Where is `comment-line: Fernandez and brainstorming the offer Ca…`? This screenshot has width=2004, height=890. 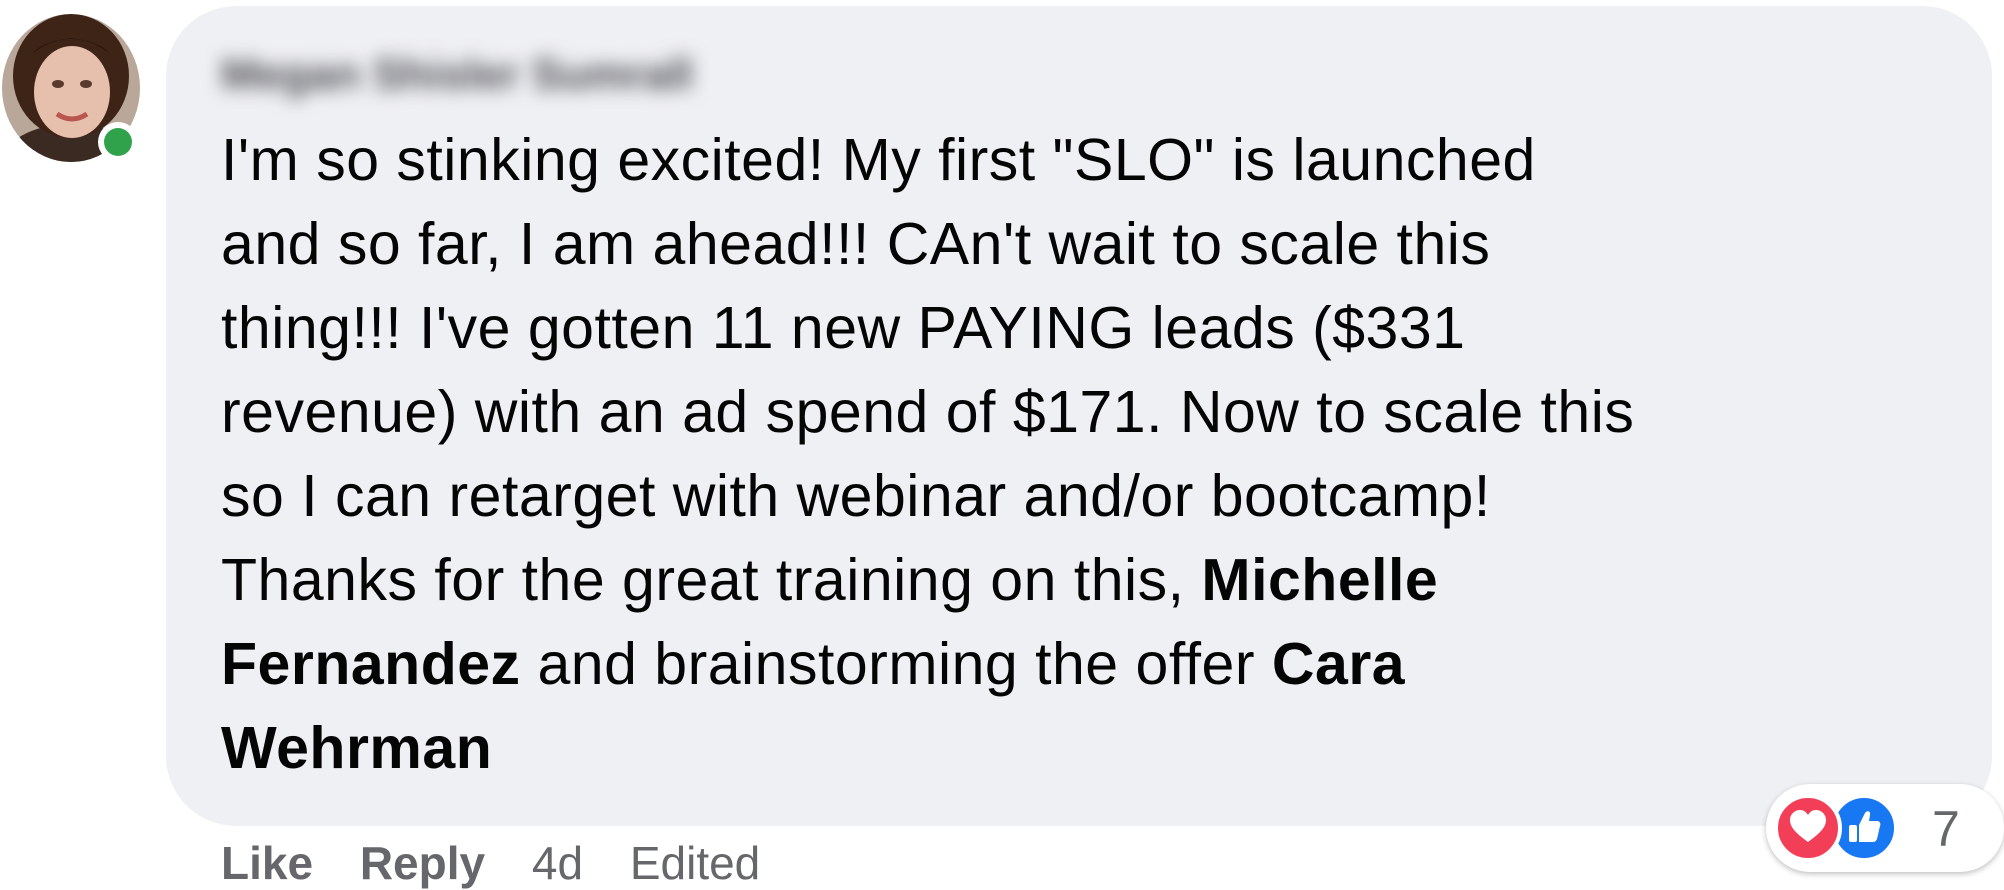 comment-line: Fernandez and brainstorming the offer Ca… is located at coordinates (1091, 664).